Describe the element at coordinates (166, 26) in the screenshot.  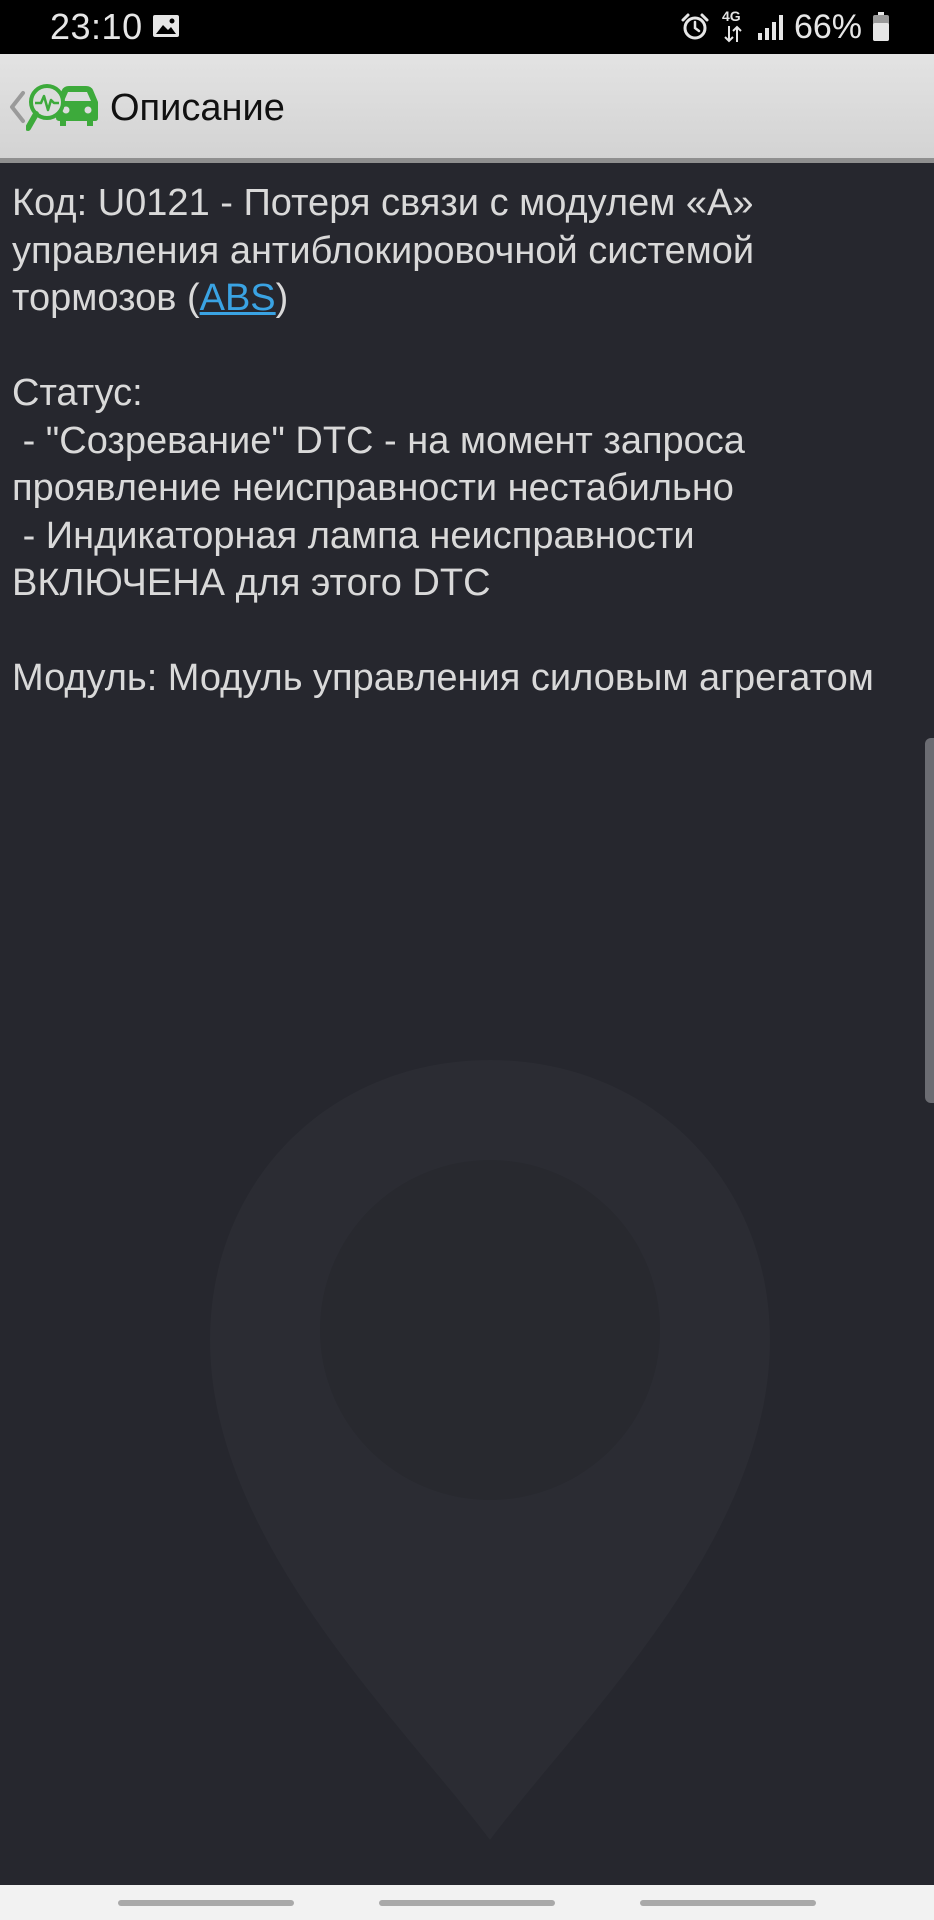
I see `gallery-icon` at that location.